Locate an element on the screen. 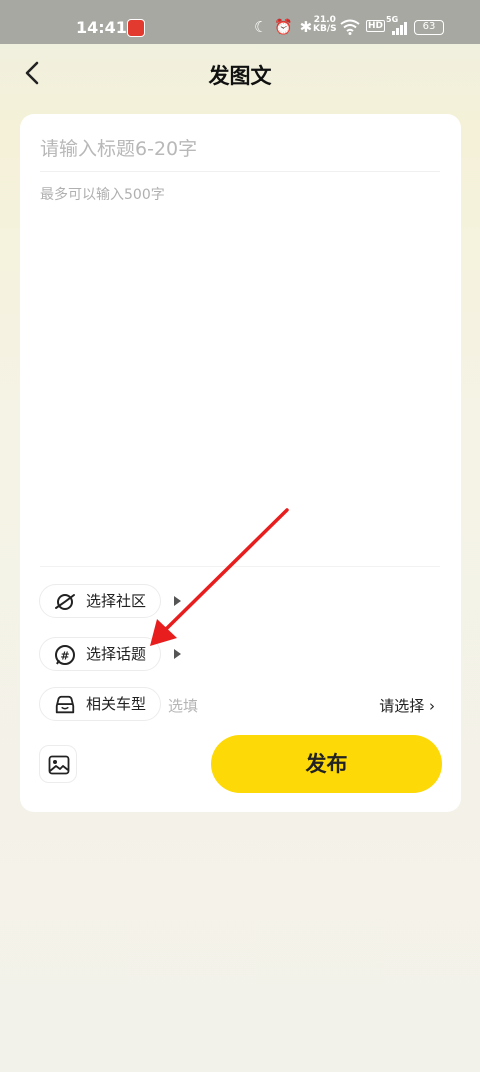  publish-button: 发布 is located at coordinates (326, 764).